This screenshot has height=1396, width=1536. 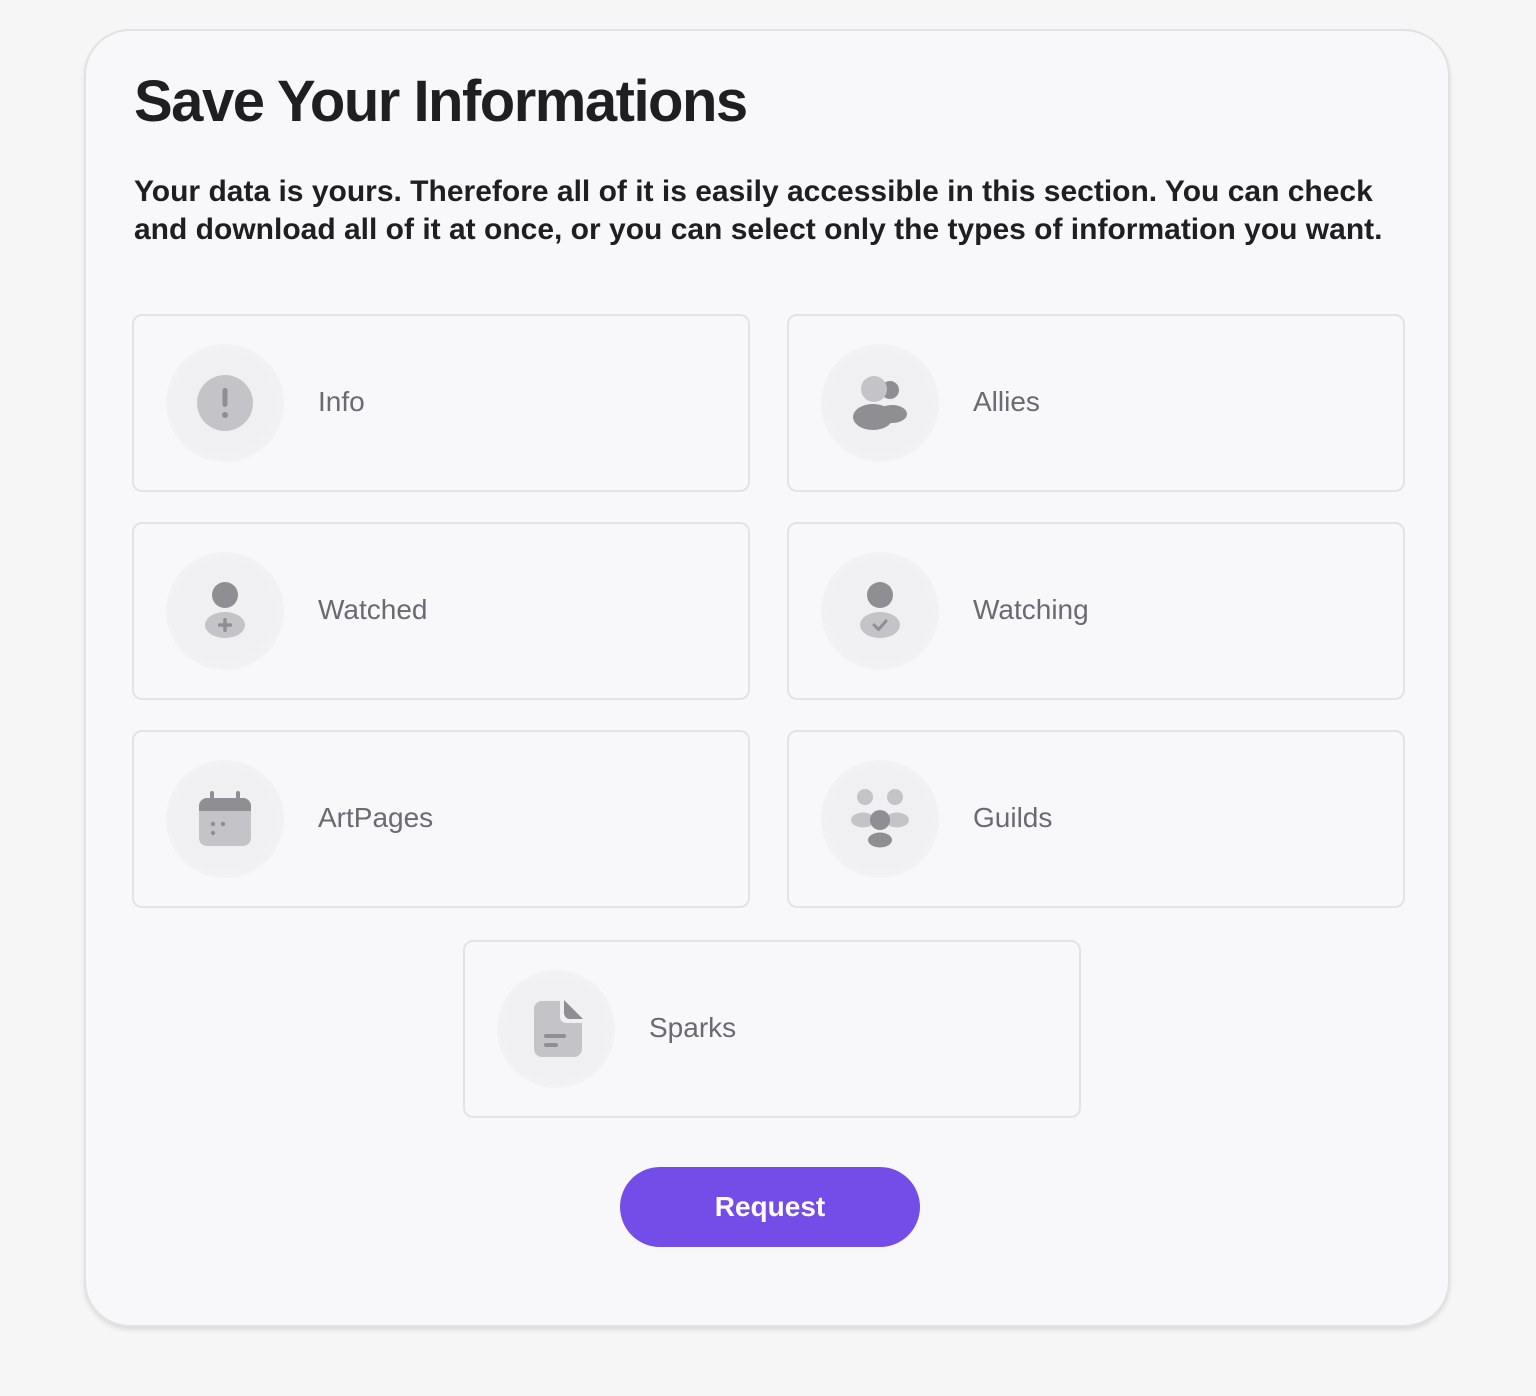 What do you see at coordinates (376, 817) in the screenshot?
I see `option-label: ArtPages` at bounding box center [376, 817].